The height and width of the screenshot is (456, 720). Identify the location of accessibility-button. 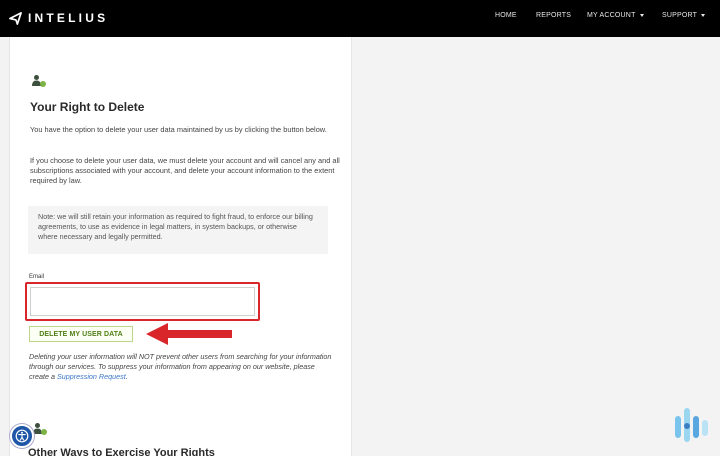
(22, 436).